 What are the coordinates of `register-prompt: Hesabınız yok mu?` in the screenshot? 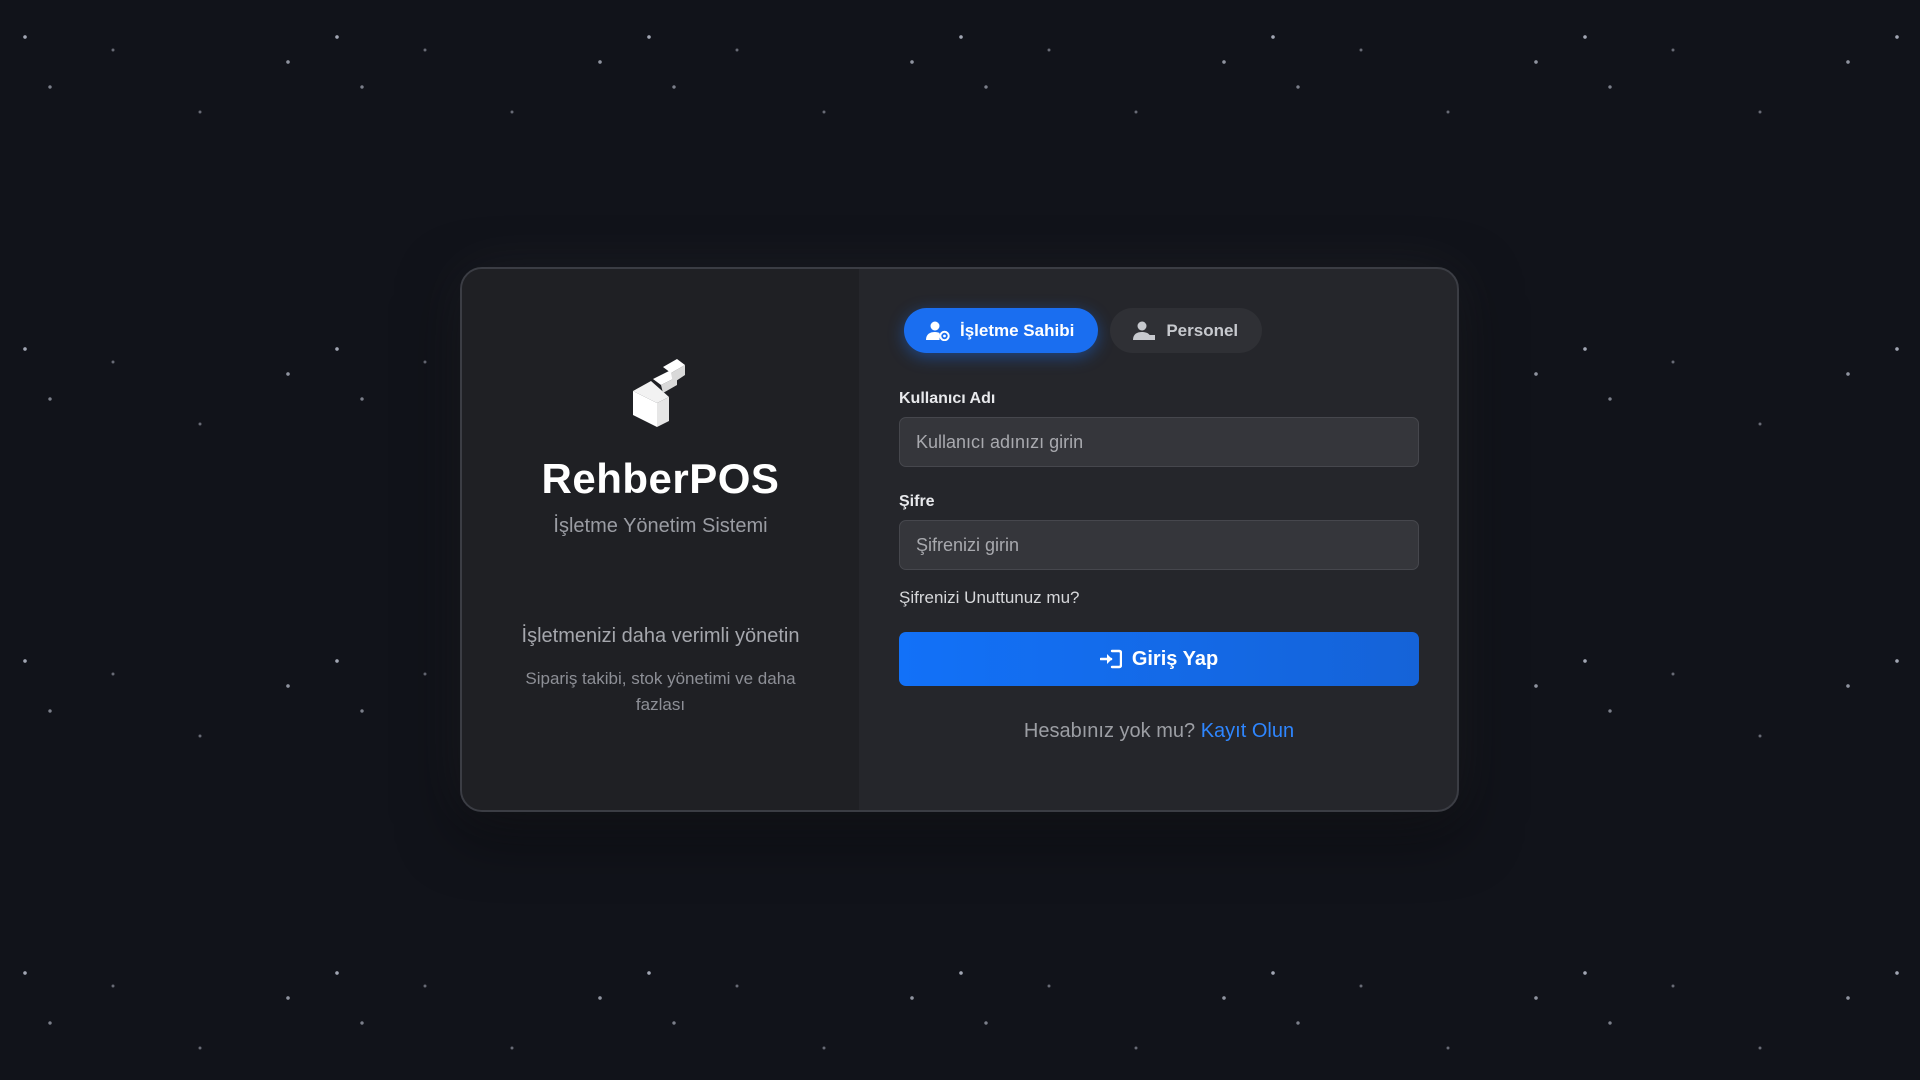 It's located at (1109, 731).